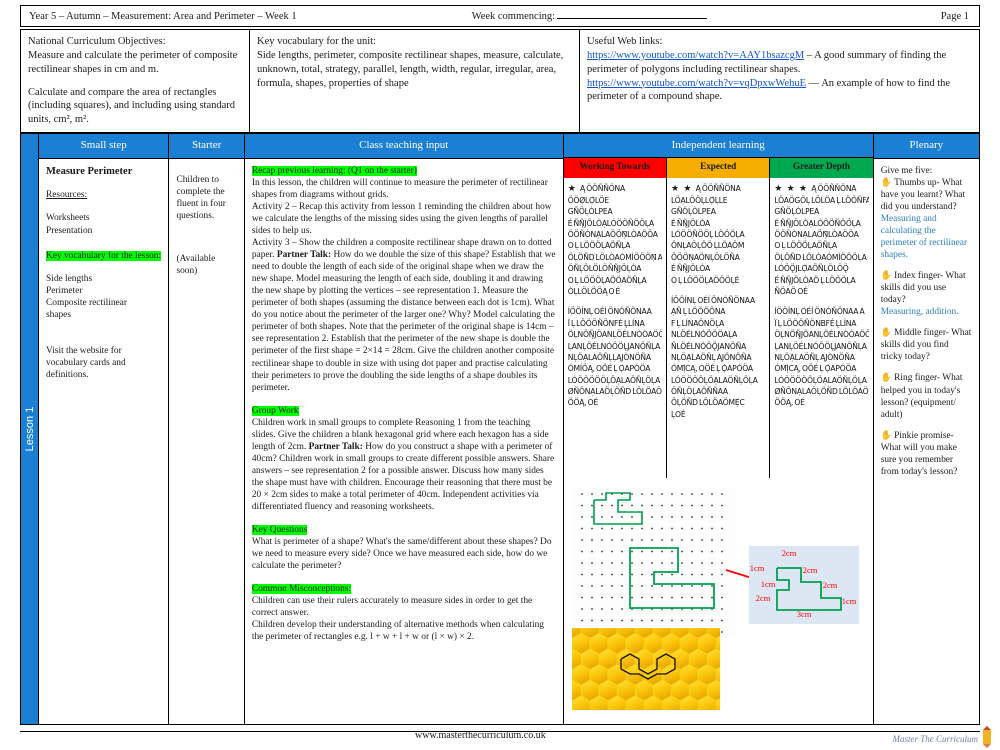  I want to click on week-commencing-blank, so click(632, 14).